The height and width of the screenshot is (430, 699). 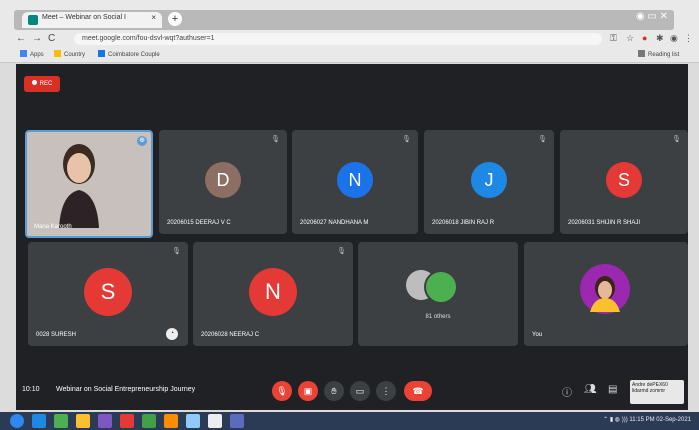 What do you see at coordinates (142, 141) in the screenshot?
I see `pin-icon: ⊕` at bounding box center [142, 141].